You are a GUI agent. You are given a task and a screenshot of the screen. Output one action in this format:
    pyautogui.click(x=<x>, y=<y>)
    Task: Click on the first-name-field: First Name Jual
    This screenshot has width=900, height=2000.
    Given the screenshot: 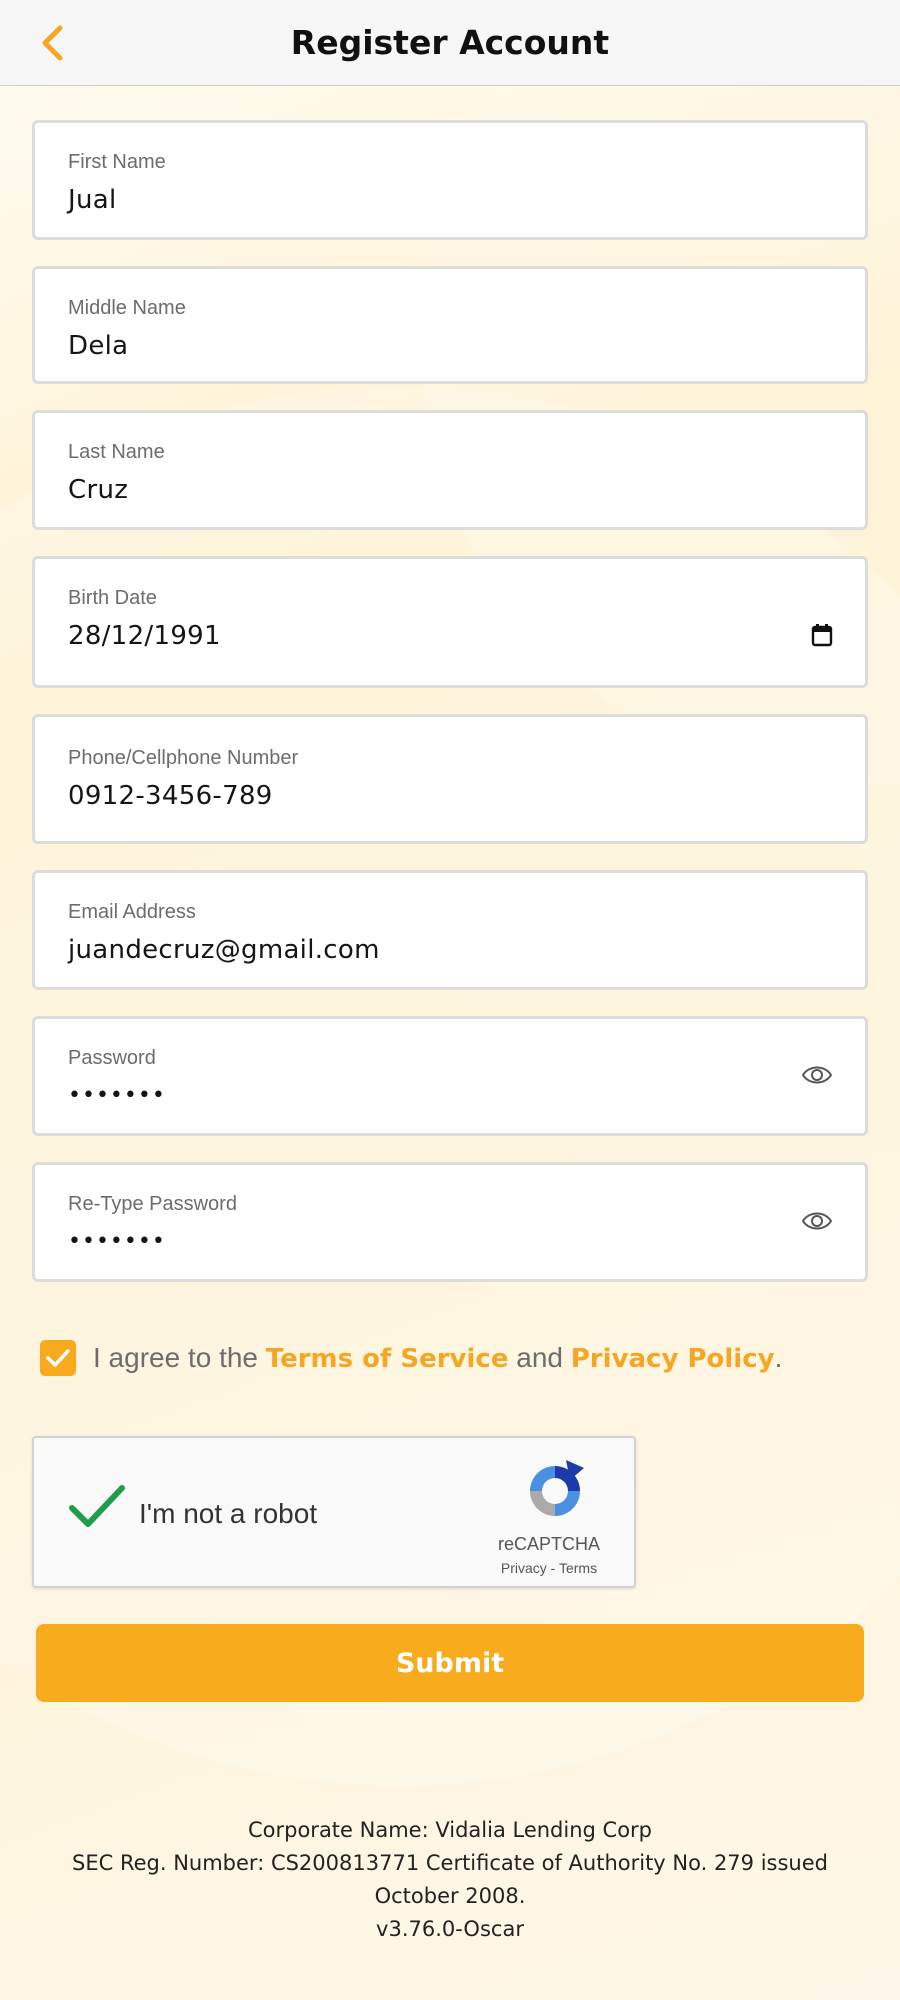 What is the action you would take?
    pyautogui.click(x=450, y=180)
    